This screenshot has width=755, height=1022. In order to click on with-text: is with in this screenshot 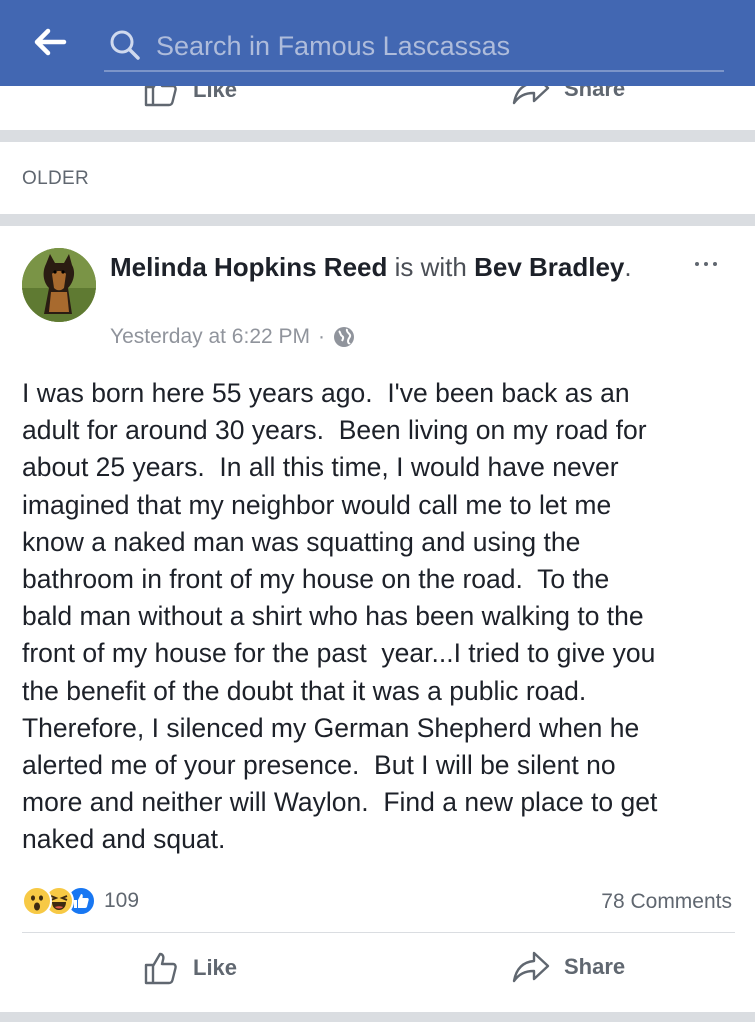, I will do `click(431, 267)`.